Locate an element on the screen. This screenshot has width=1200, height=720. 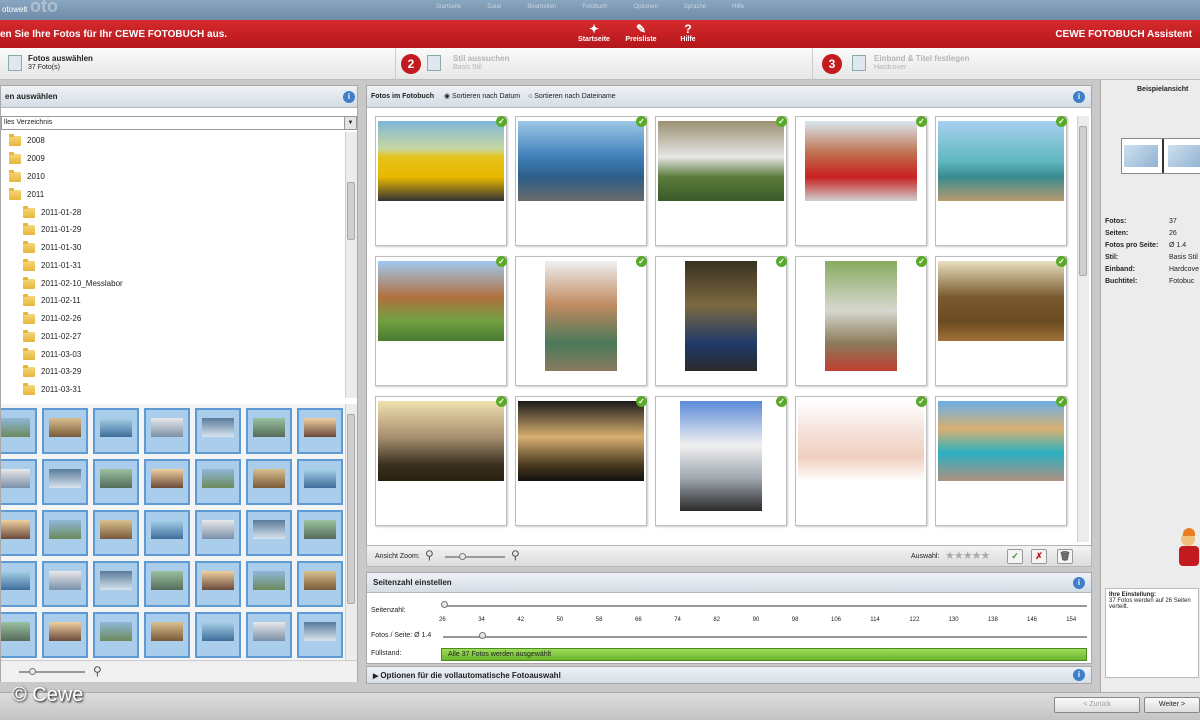
per-page-knob is located at coordinates (482, 635).